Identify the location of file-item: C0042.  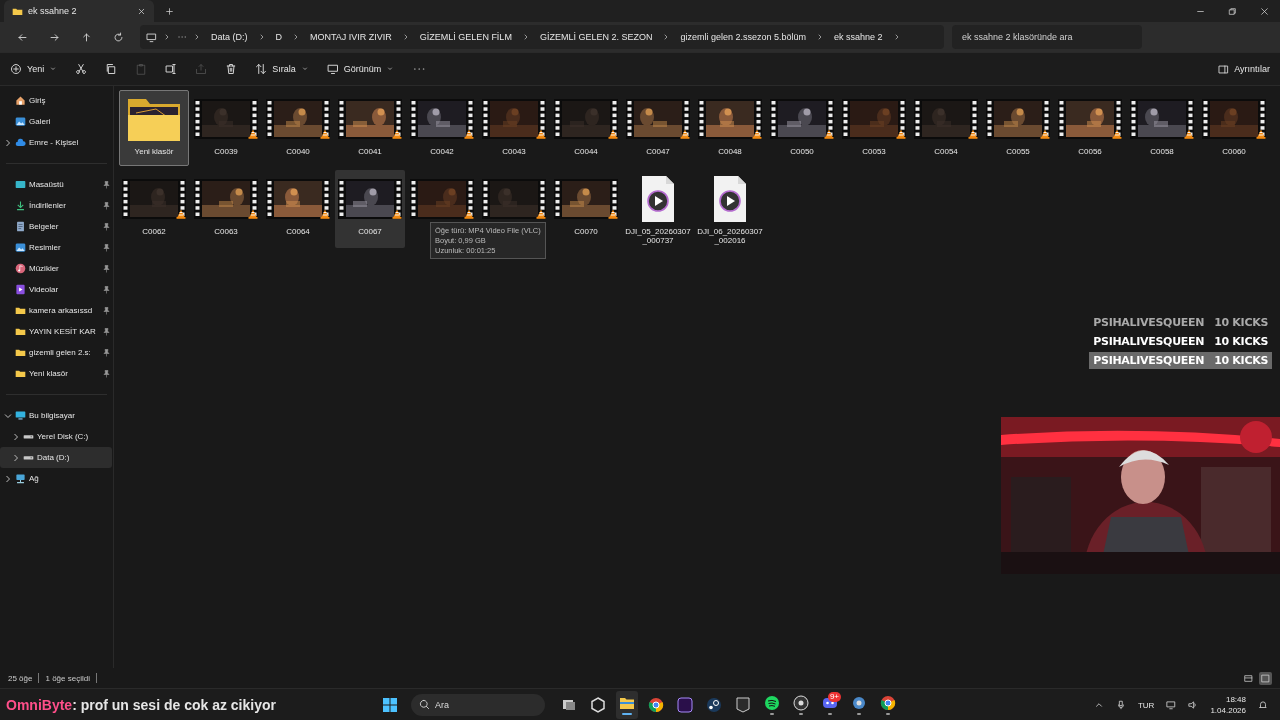
(442, 129).